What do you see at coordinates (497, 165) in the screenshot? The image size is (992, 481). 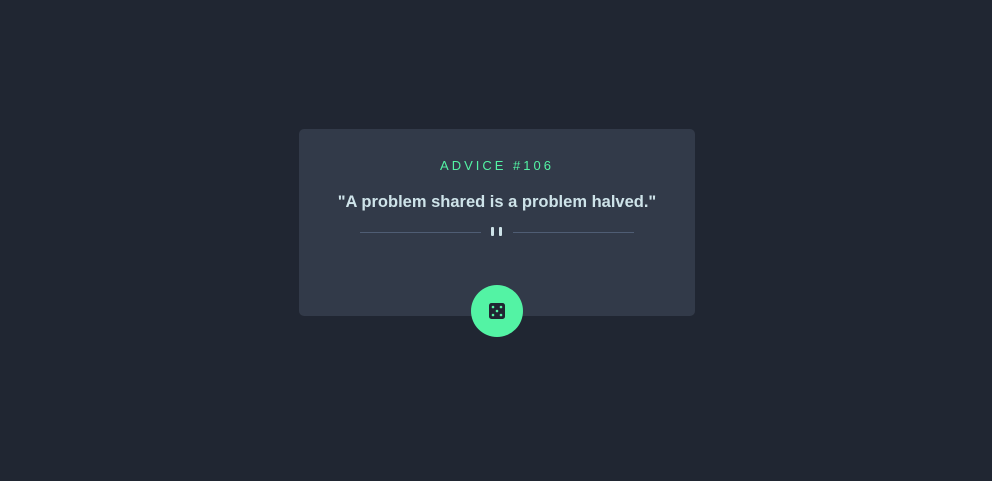 I see `advice-id-label: ADVICE #106` at bounding box center [497, 165].